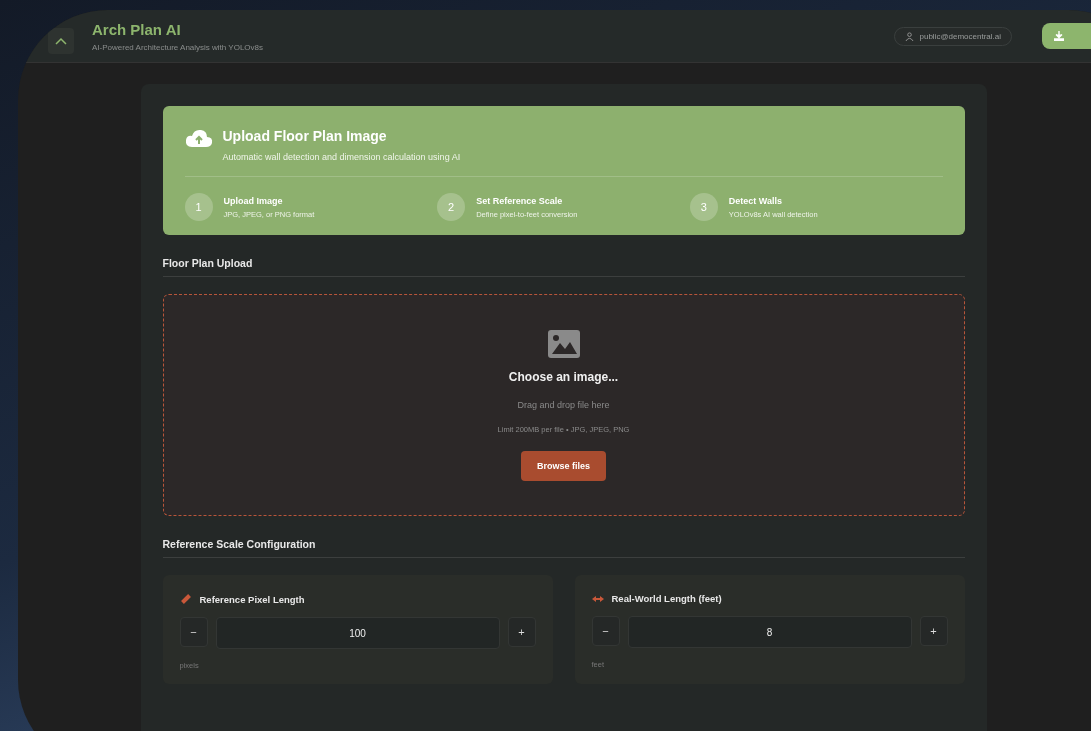 The width and height of the screenshot is (1091, 731). I want to click on step-number: 2, so click(451, 207).